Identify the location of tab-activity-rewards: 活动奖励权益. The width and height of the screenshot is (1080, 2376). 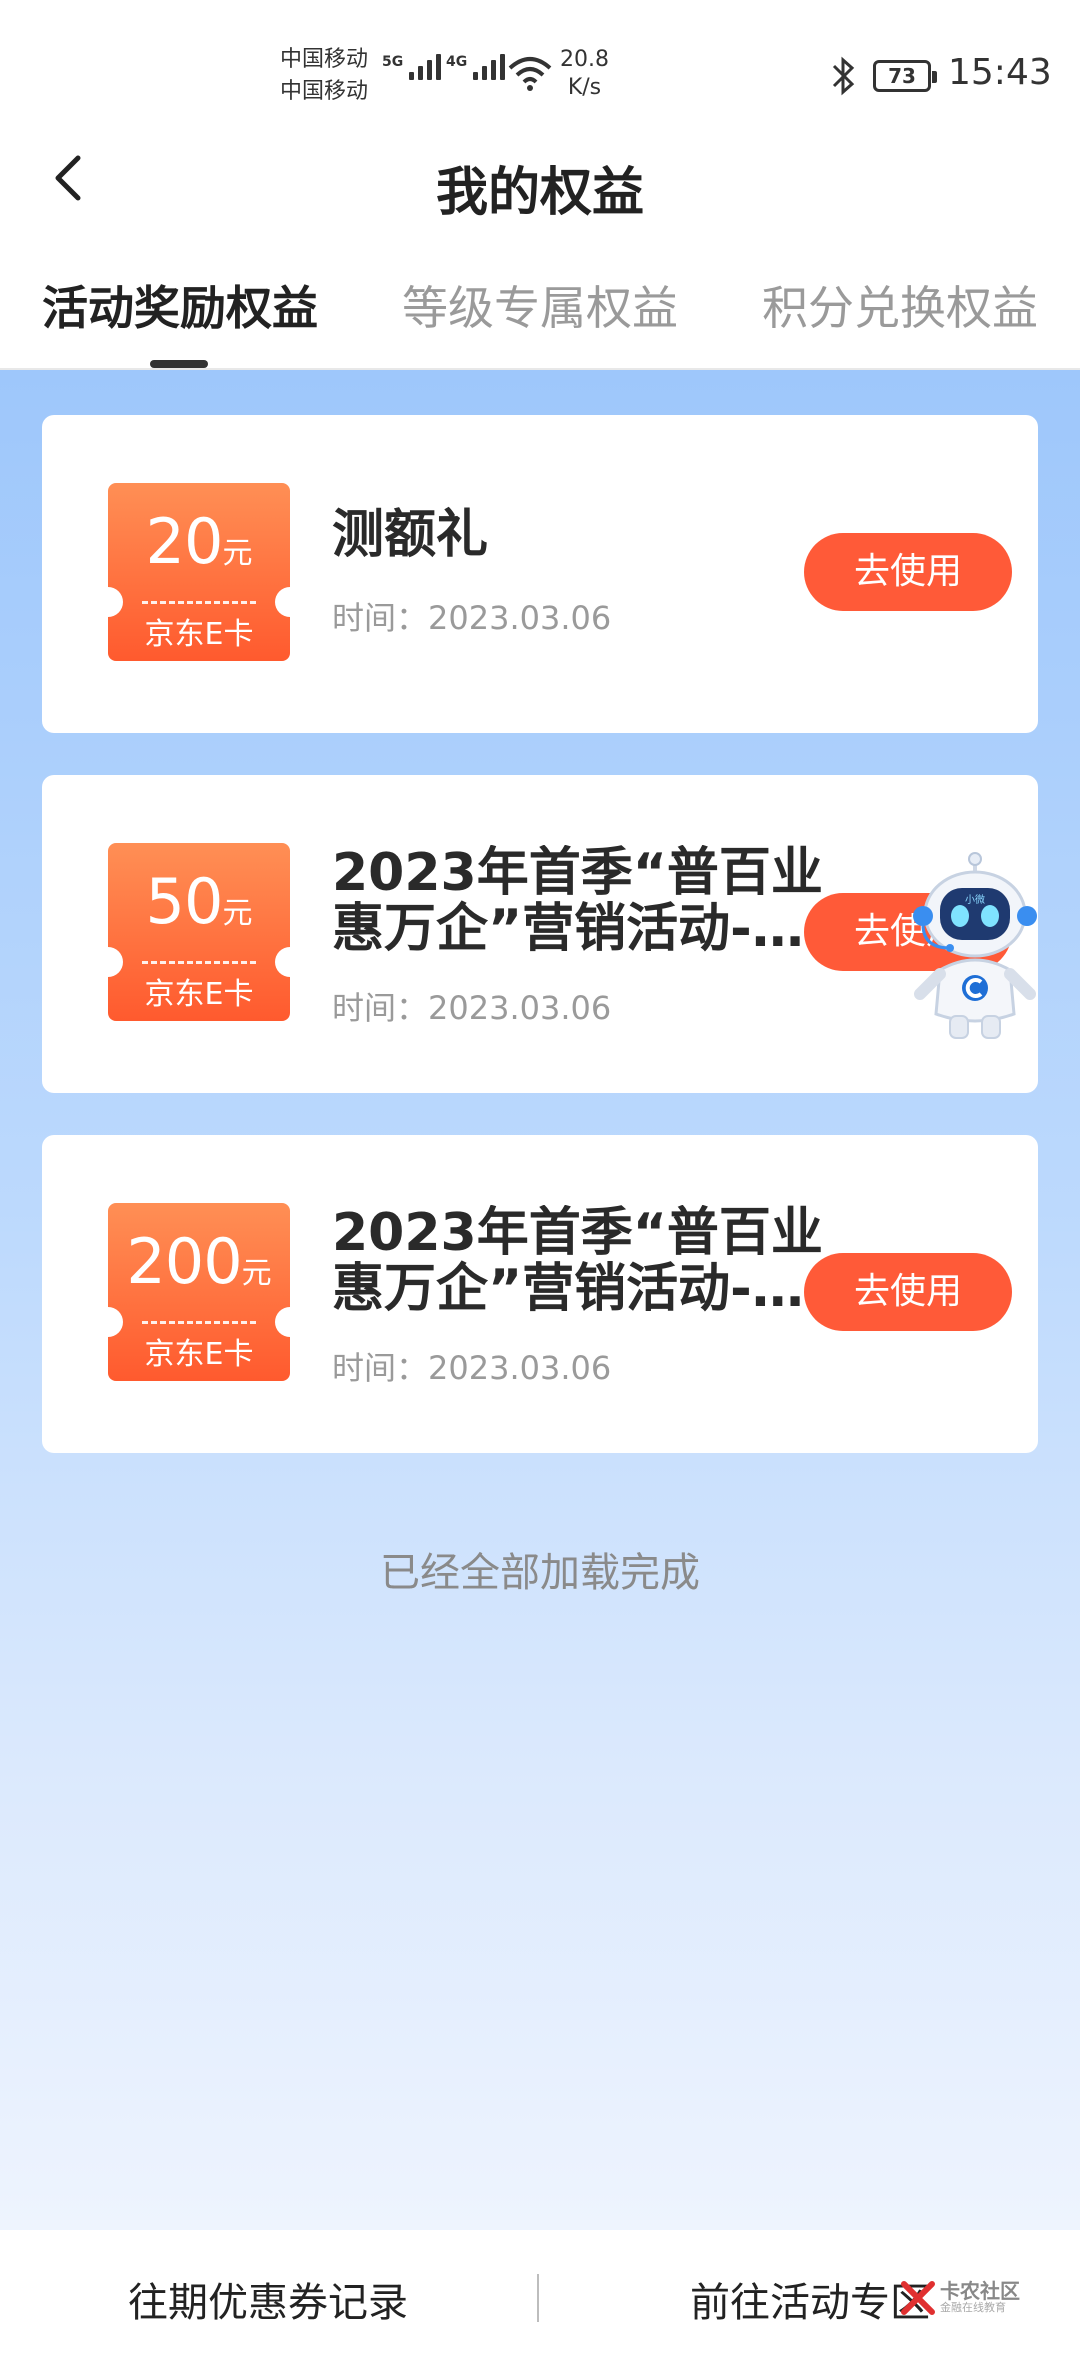
(180, 305).